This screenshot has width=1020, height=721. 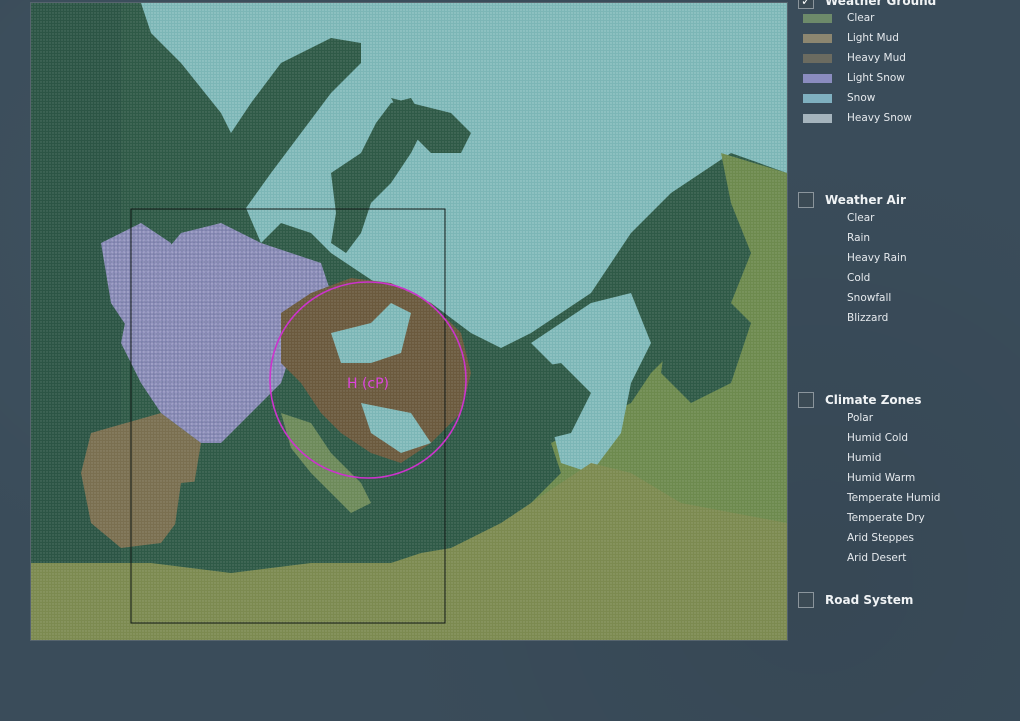 I want to click on legend-label: Rain, so click(x=859, y=238).